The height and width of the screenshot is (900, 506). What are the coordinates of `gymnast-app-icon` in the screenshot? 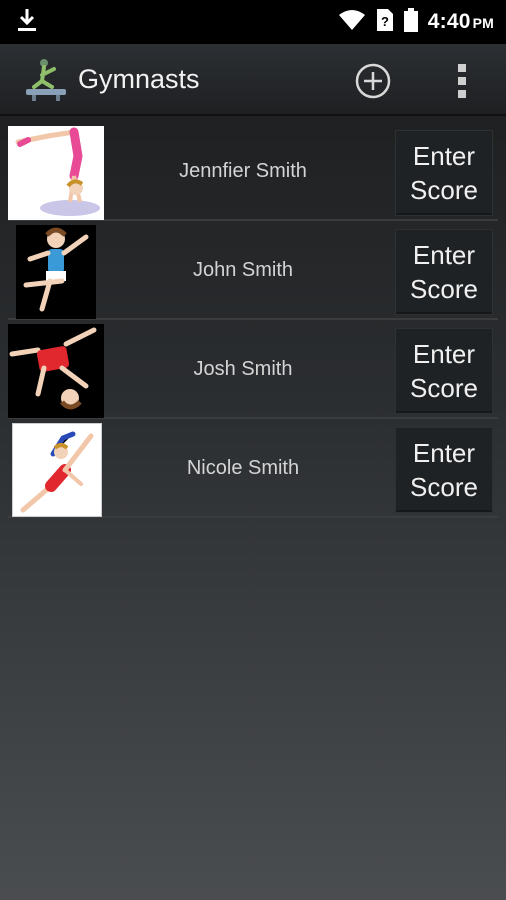 It's located at (46, 79).